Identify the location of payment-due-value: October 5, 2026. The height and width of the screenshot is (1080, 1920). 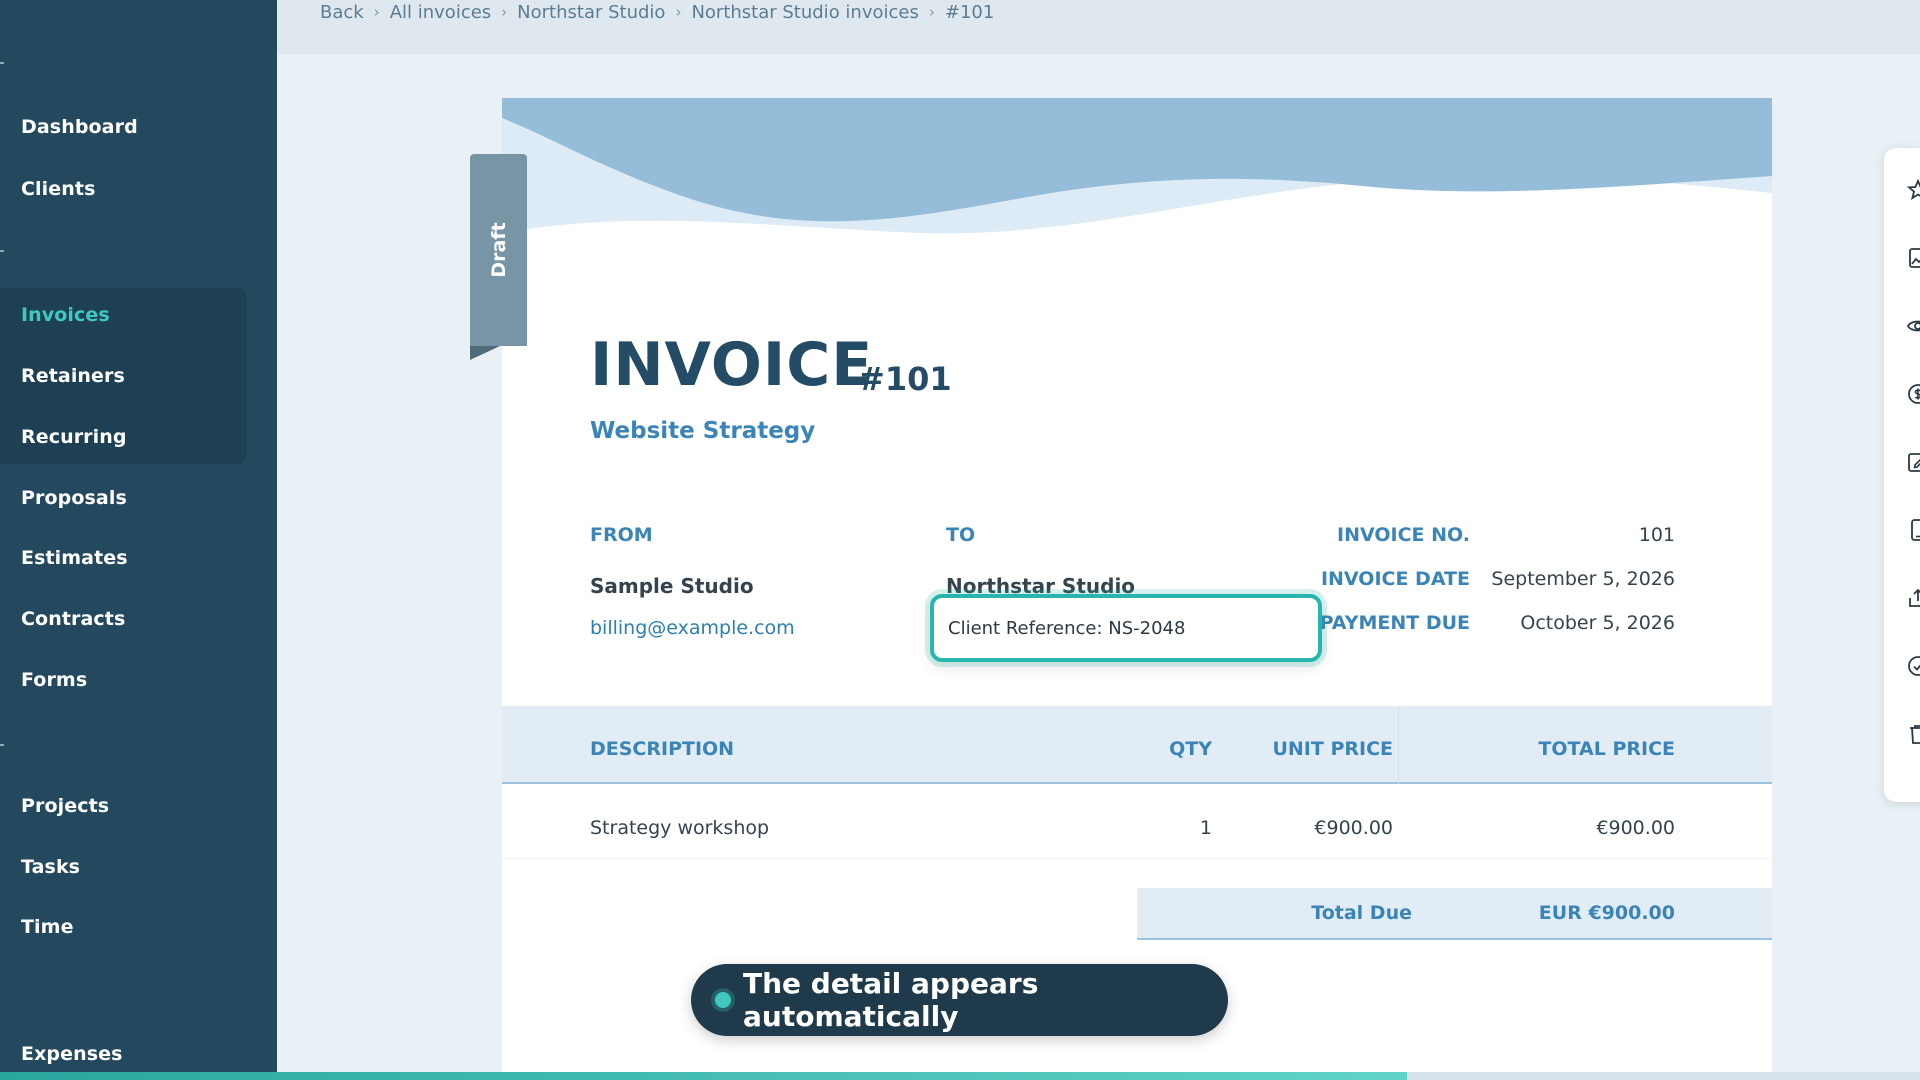
(1597, 623).